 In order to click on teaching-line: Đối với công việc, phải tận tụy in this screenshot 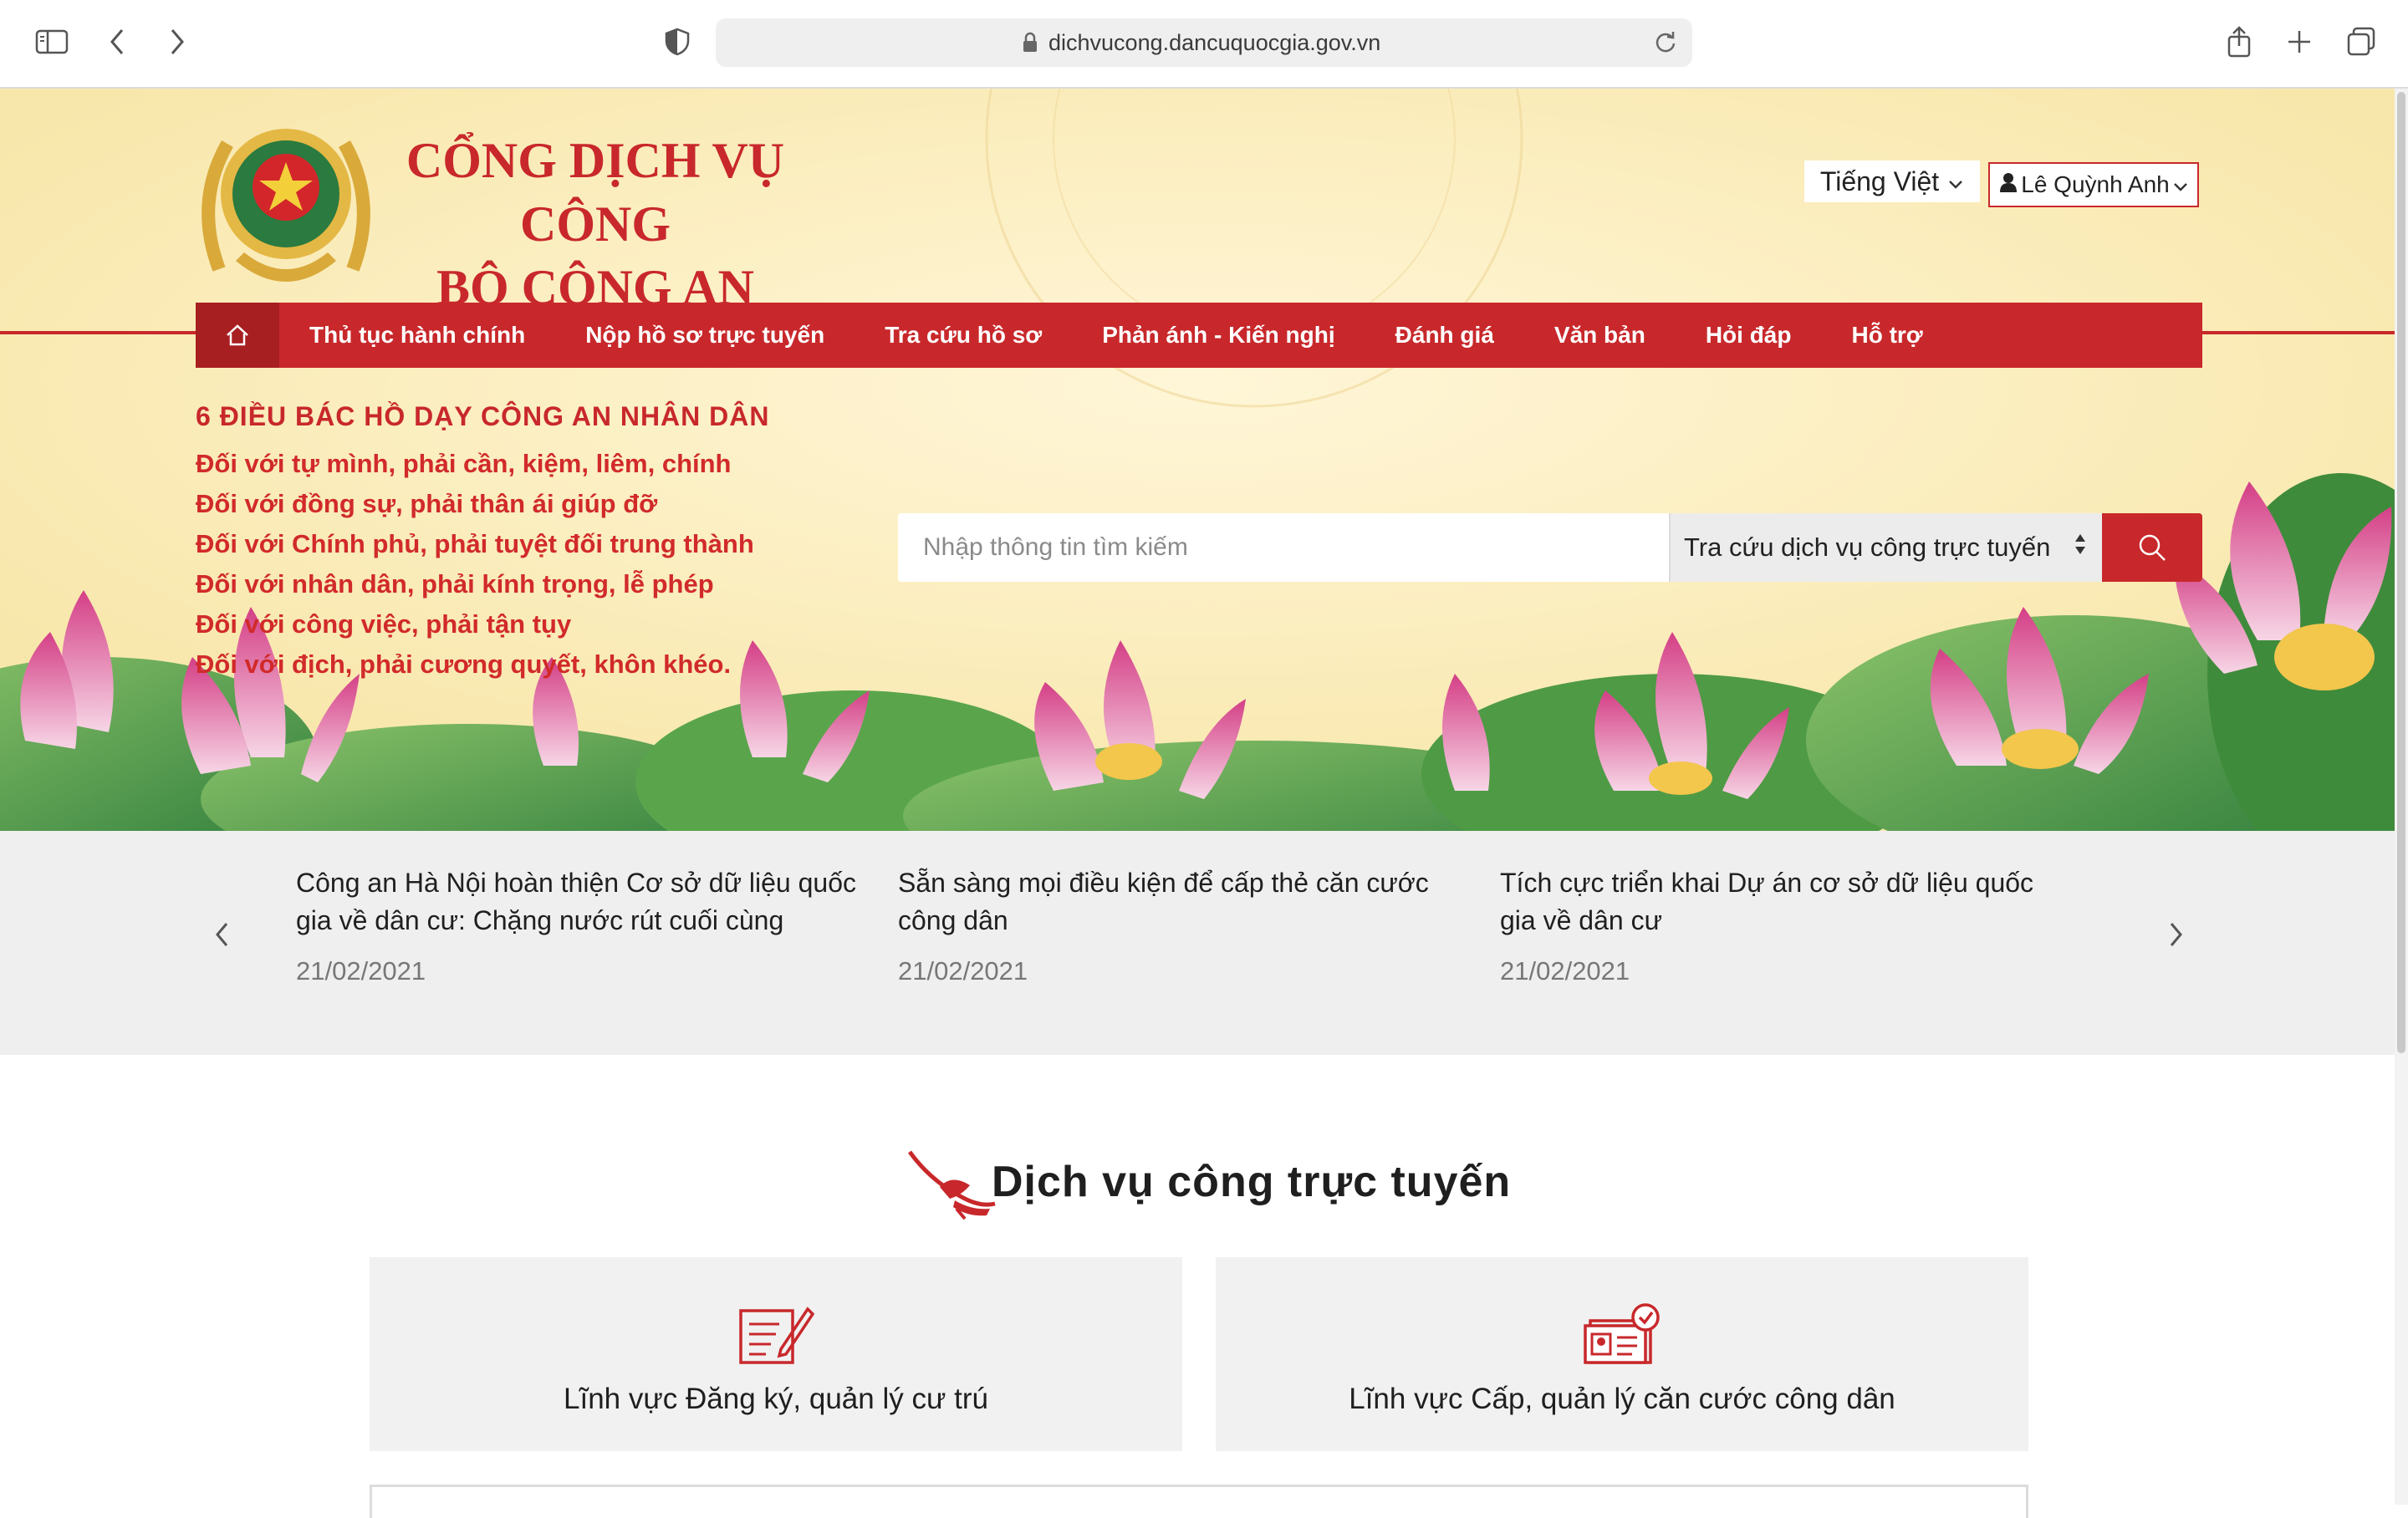, I will do `click(384, 624)`.